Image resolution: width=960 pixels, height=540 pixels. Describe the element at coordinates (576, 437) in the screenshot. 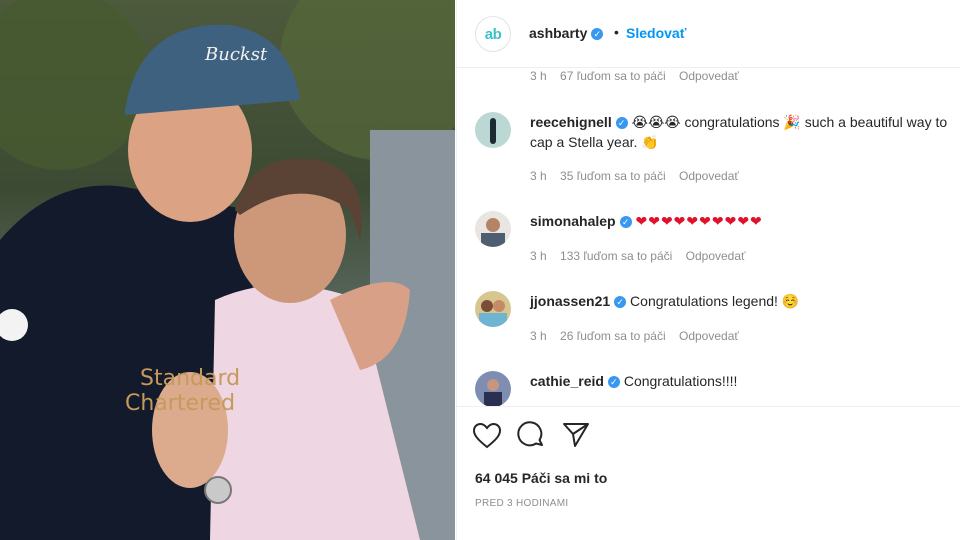

I see `share-icon` at that location.